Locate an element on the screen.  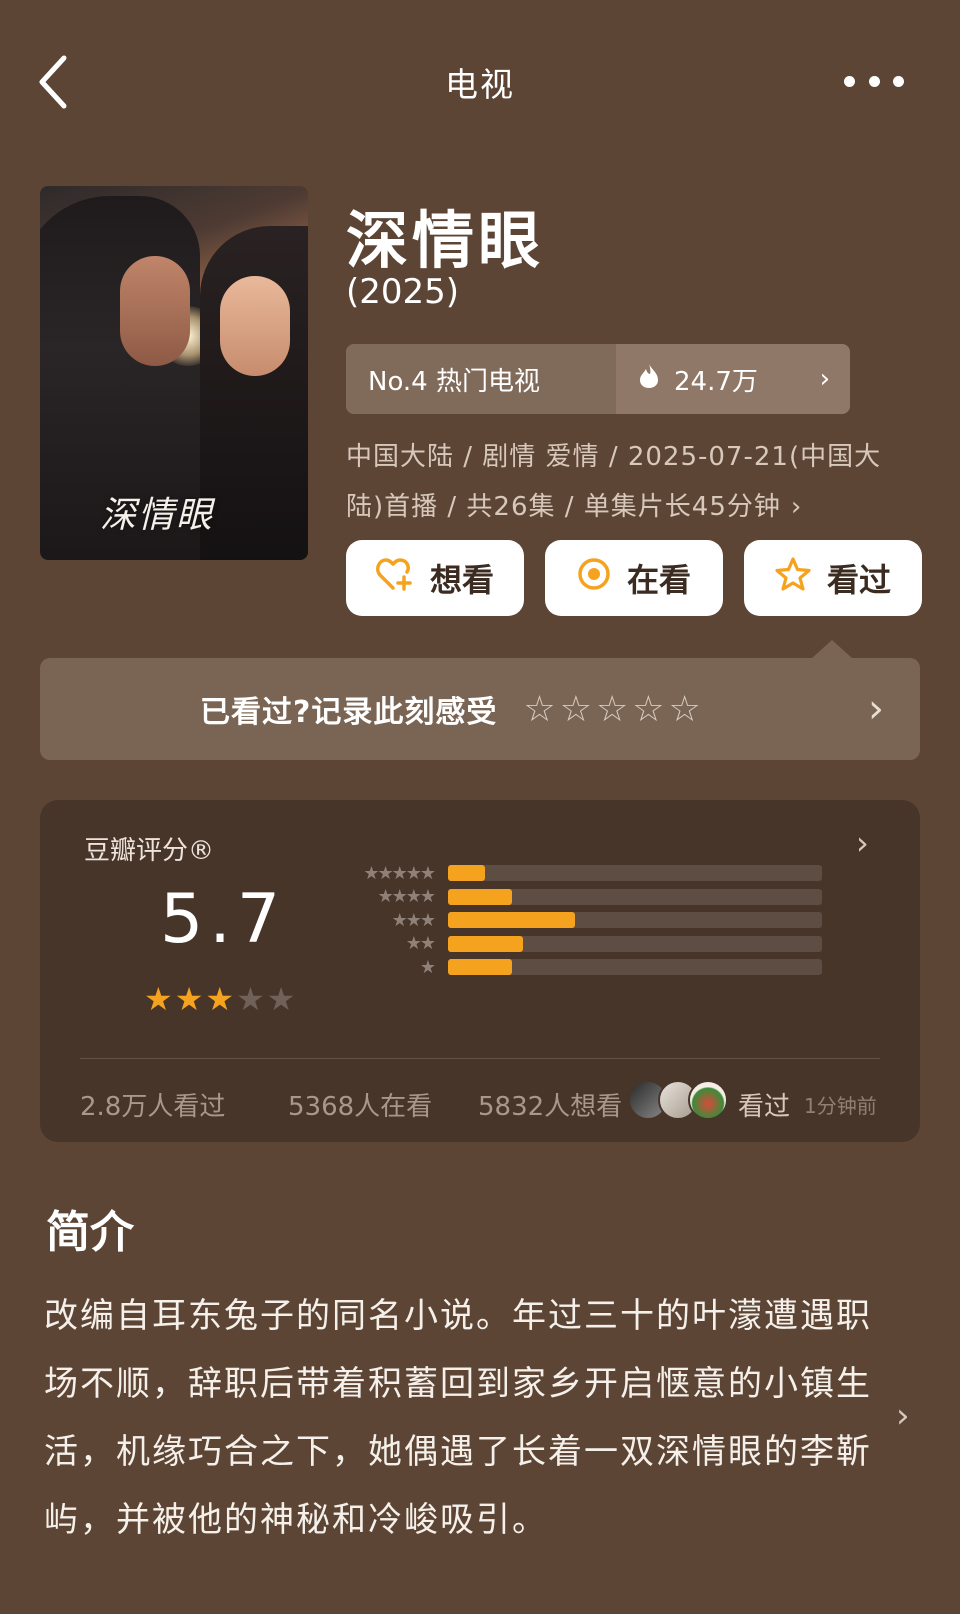
more-dots-icon is located at coordinates (849, 81).